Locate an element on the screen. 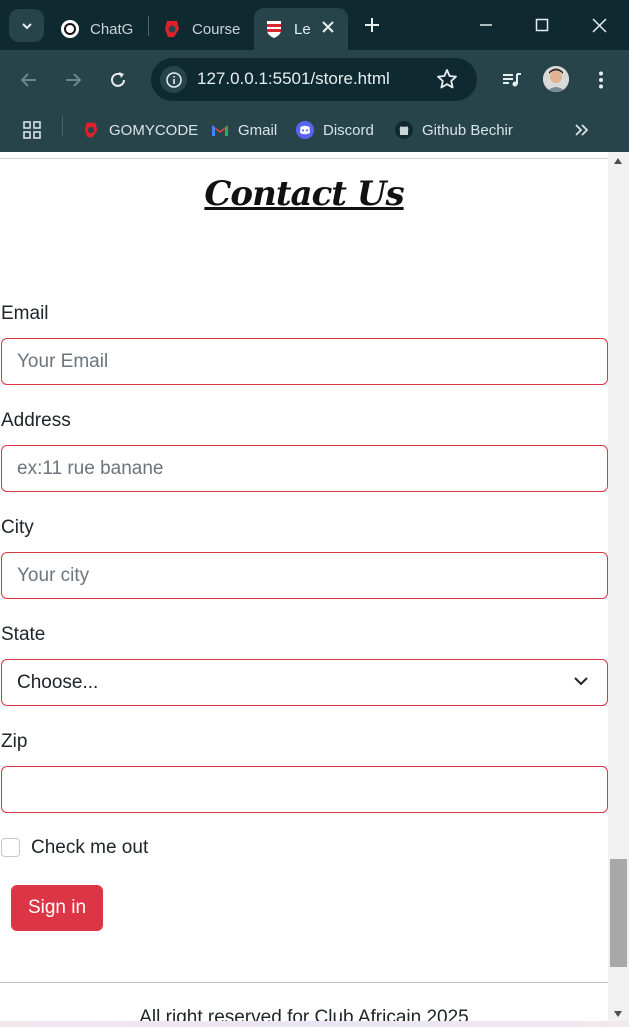 This screenshot has width=629, height=1027. page-title: Contact Us is located at coordinates (304, 194).